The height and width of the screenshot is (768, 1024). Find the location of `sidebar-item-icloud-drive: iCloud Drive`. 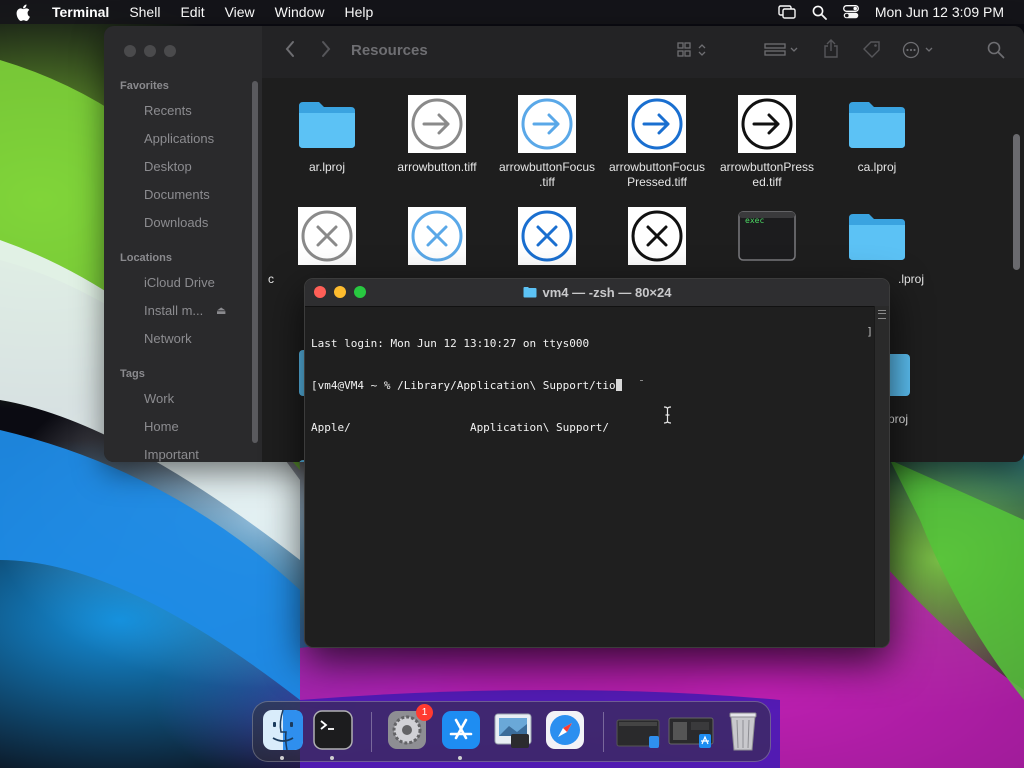

sidebar-item-icloud-drive: iCloud Drive is located at coordinates (179, 282).